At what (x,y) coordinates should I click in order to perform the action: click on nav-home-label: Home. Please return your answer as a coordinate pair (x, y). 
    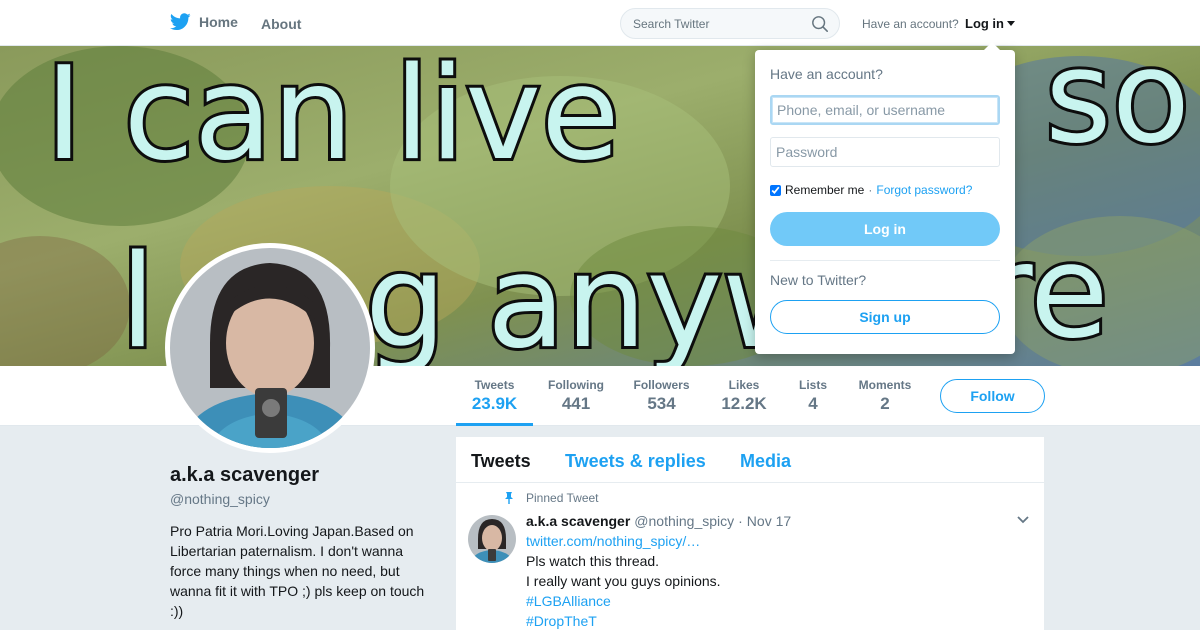
    Looking at the image, I should click on (218, 22).